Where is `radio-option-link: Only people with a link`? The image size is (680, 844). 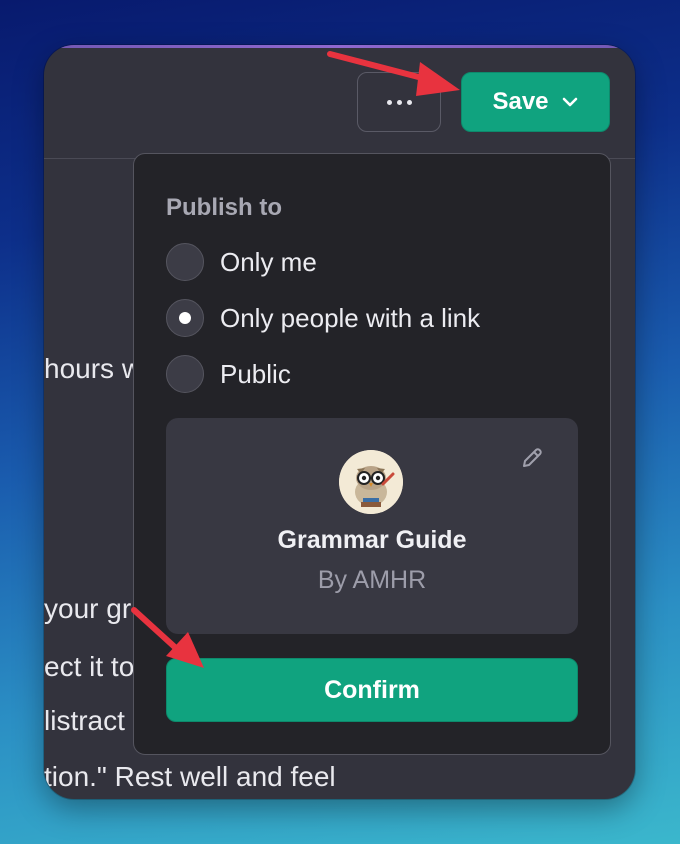 radio-option-link: Only people with a link is located at coordinates (323, 318).